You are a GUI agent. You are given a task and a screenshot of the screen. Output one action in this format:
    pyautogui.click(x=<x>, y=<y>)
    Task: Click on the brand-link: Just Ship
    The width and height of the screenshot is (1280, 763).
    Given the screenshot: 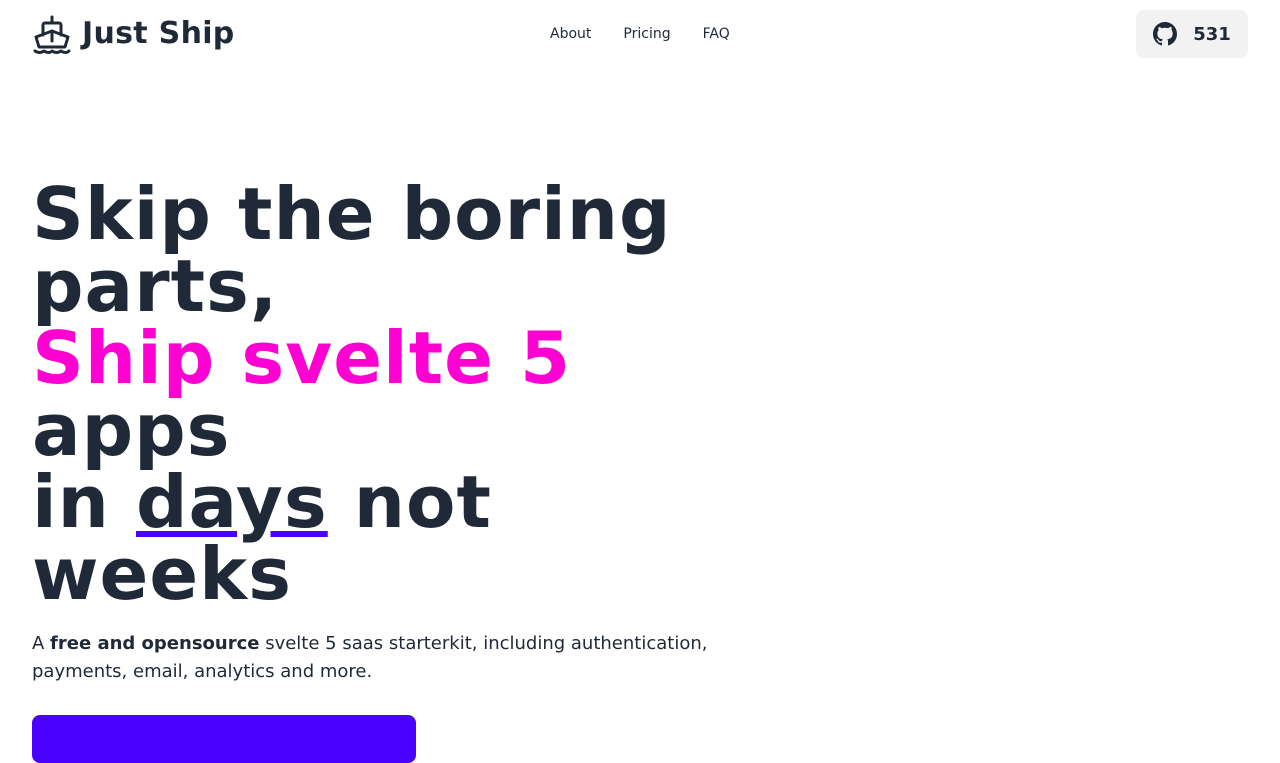 What is the action you would take?
    pyautogui.click(x=133, y=34)
    